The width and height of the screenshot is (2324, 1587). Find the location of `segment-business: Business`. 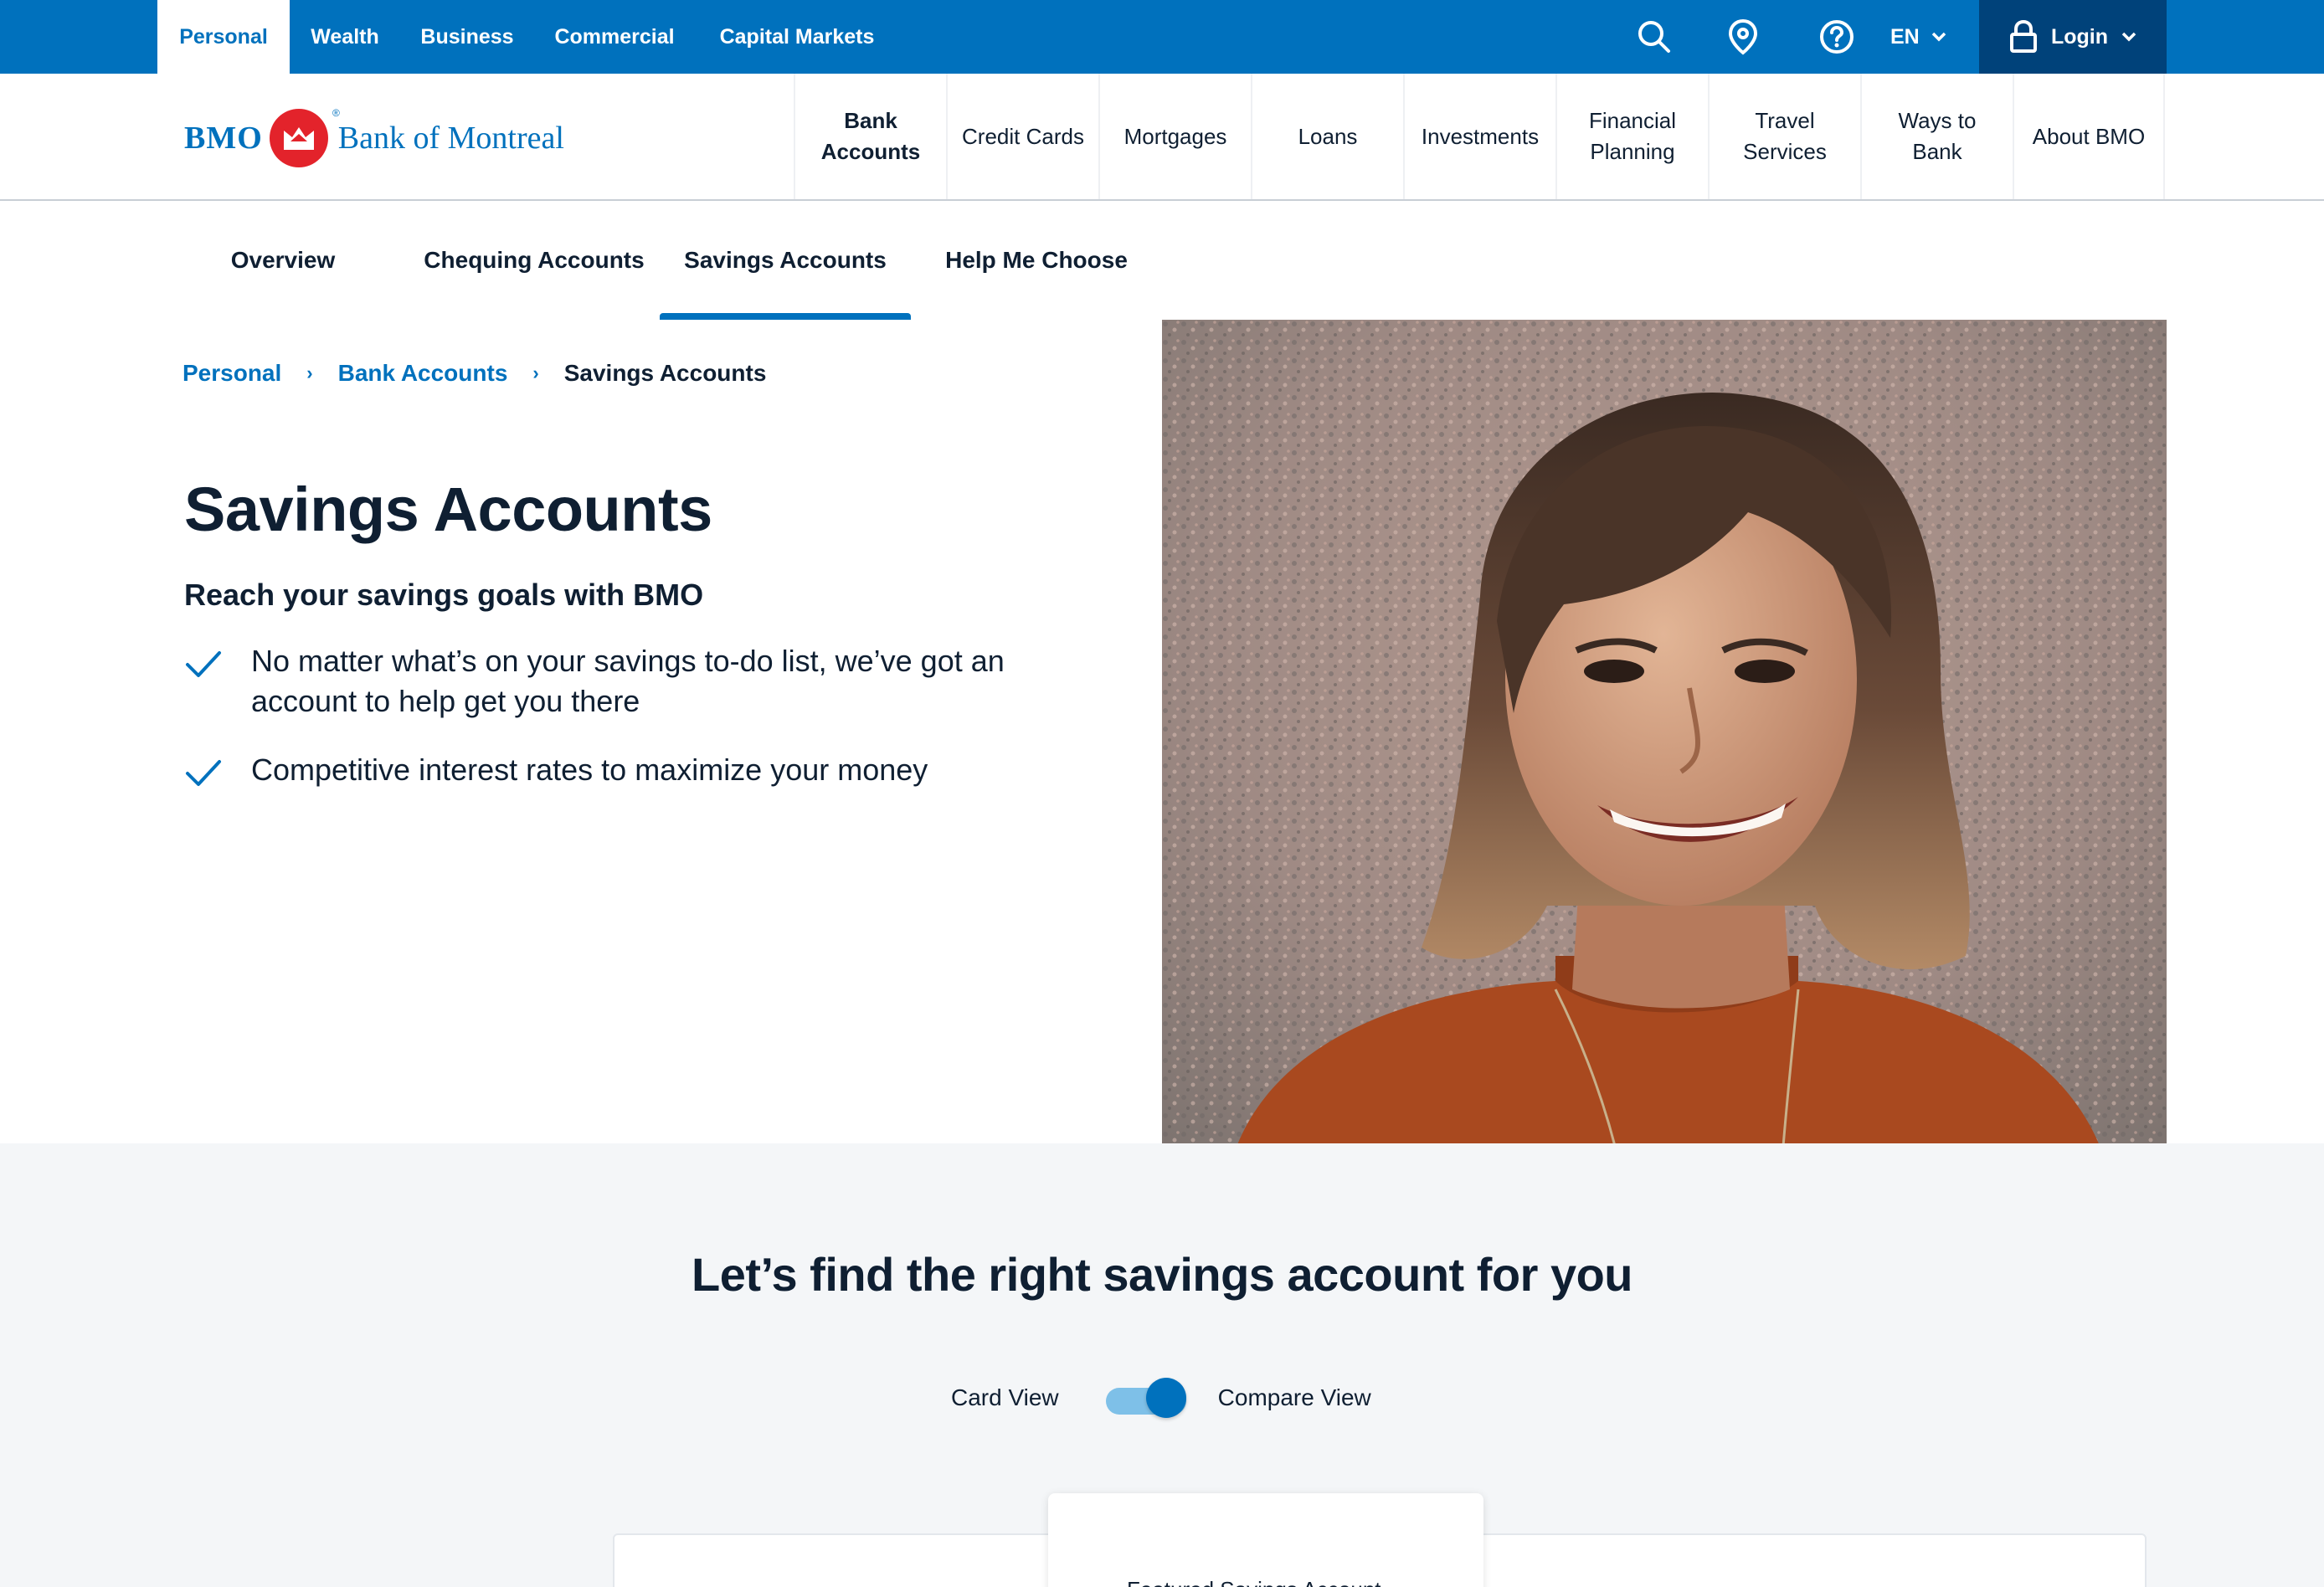

segment-business: Business is located at coordinates (467, 37).